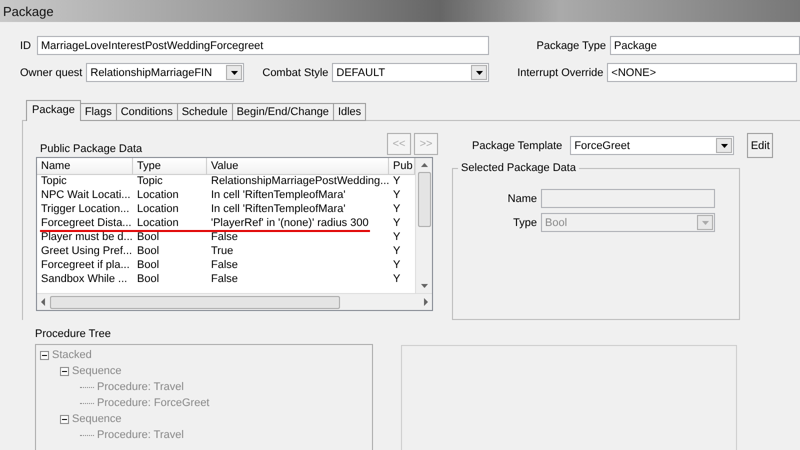 The image size is (800, 450). What do you see at coordinates (204, 112) in the screenshot?
I see `tab: Schedule` at bounding box center [204, 112].